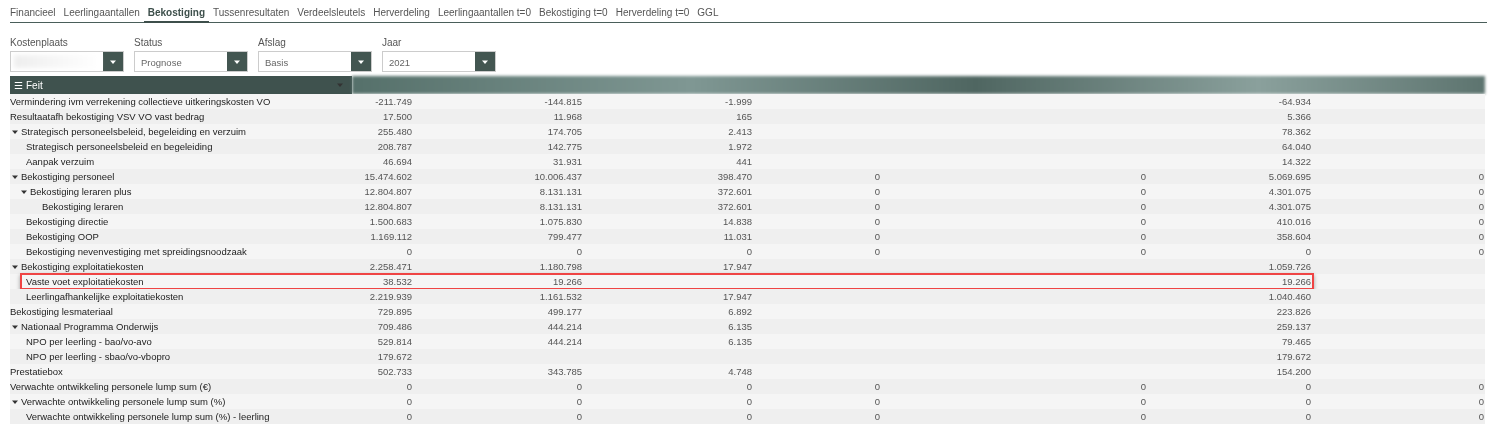 The image size is (1497, 446). Describe the element at coordinates (740, 371) in the screenshot. I see `table-cell: 4.748` at that location.